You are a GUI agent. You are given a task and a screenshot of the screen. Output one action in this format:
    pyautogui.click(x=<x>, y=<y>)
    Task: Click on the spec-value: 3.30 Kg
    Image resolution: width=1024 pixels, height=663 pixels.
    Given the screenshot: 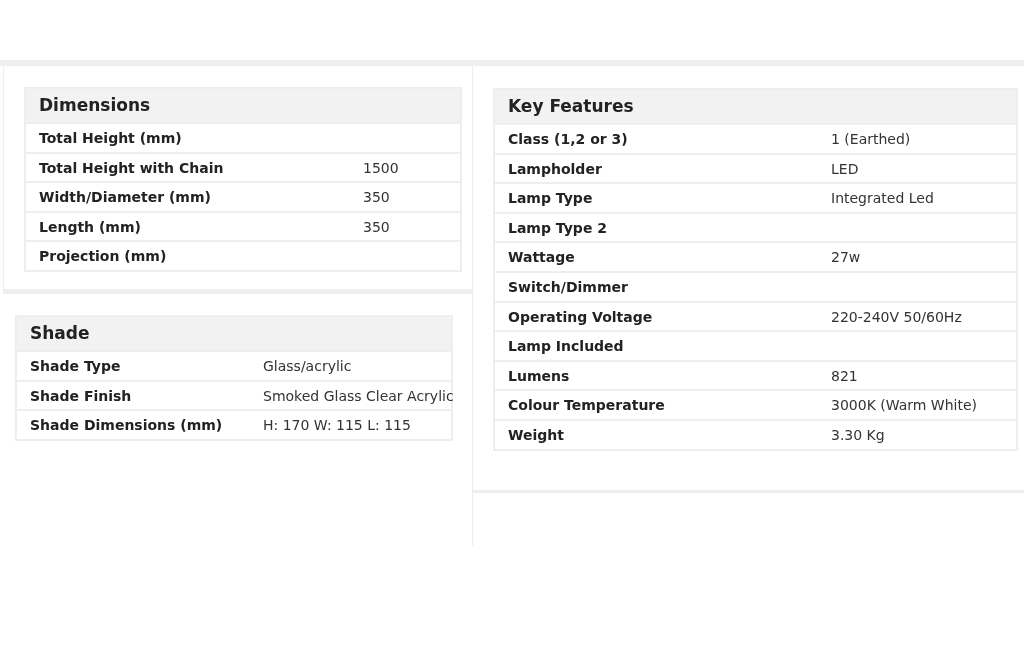 What is the action you would take?
    pyautogui.click(x=858, y=435)
    